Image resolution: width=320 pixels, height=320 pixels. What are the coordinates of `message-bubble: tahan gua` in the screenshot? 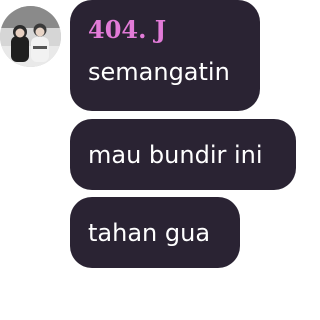 It's located at (155, 232).